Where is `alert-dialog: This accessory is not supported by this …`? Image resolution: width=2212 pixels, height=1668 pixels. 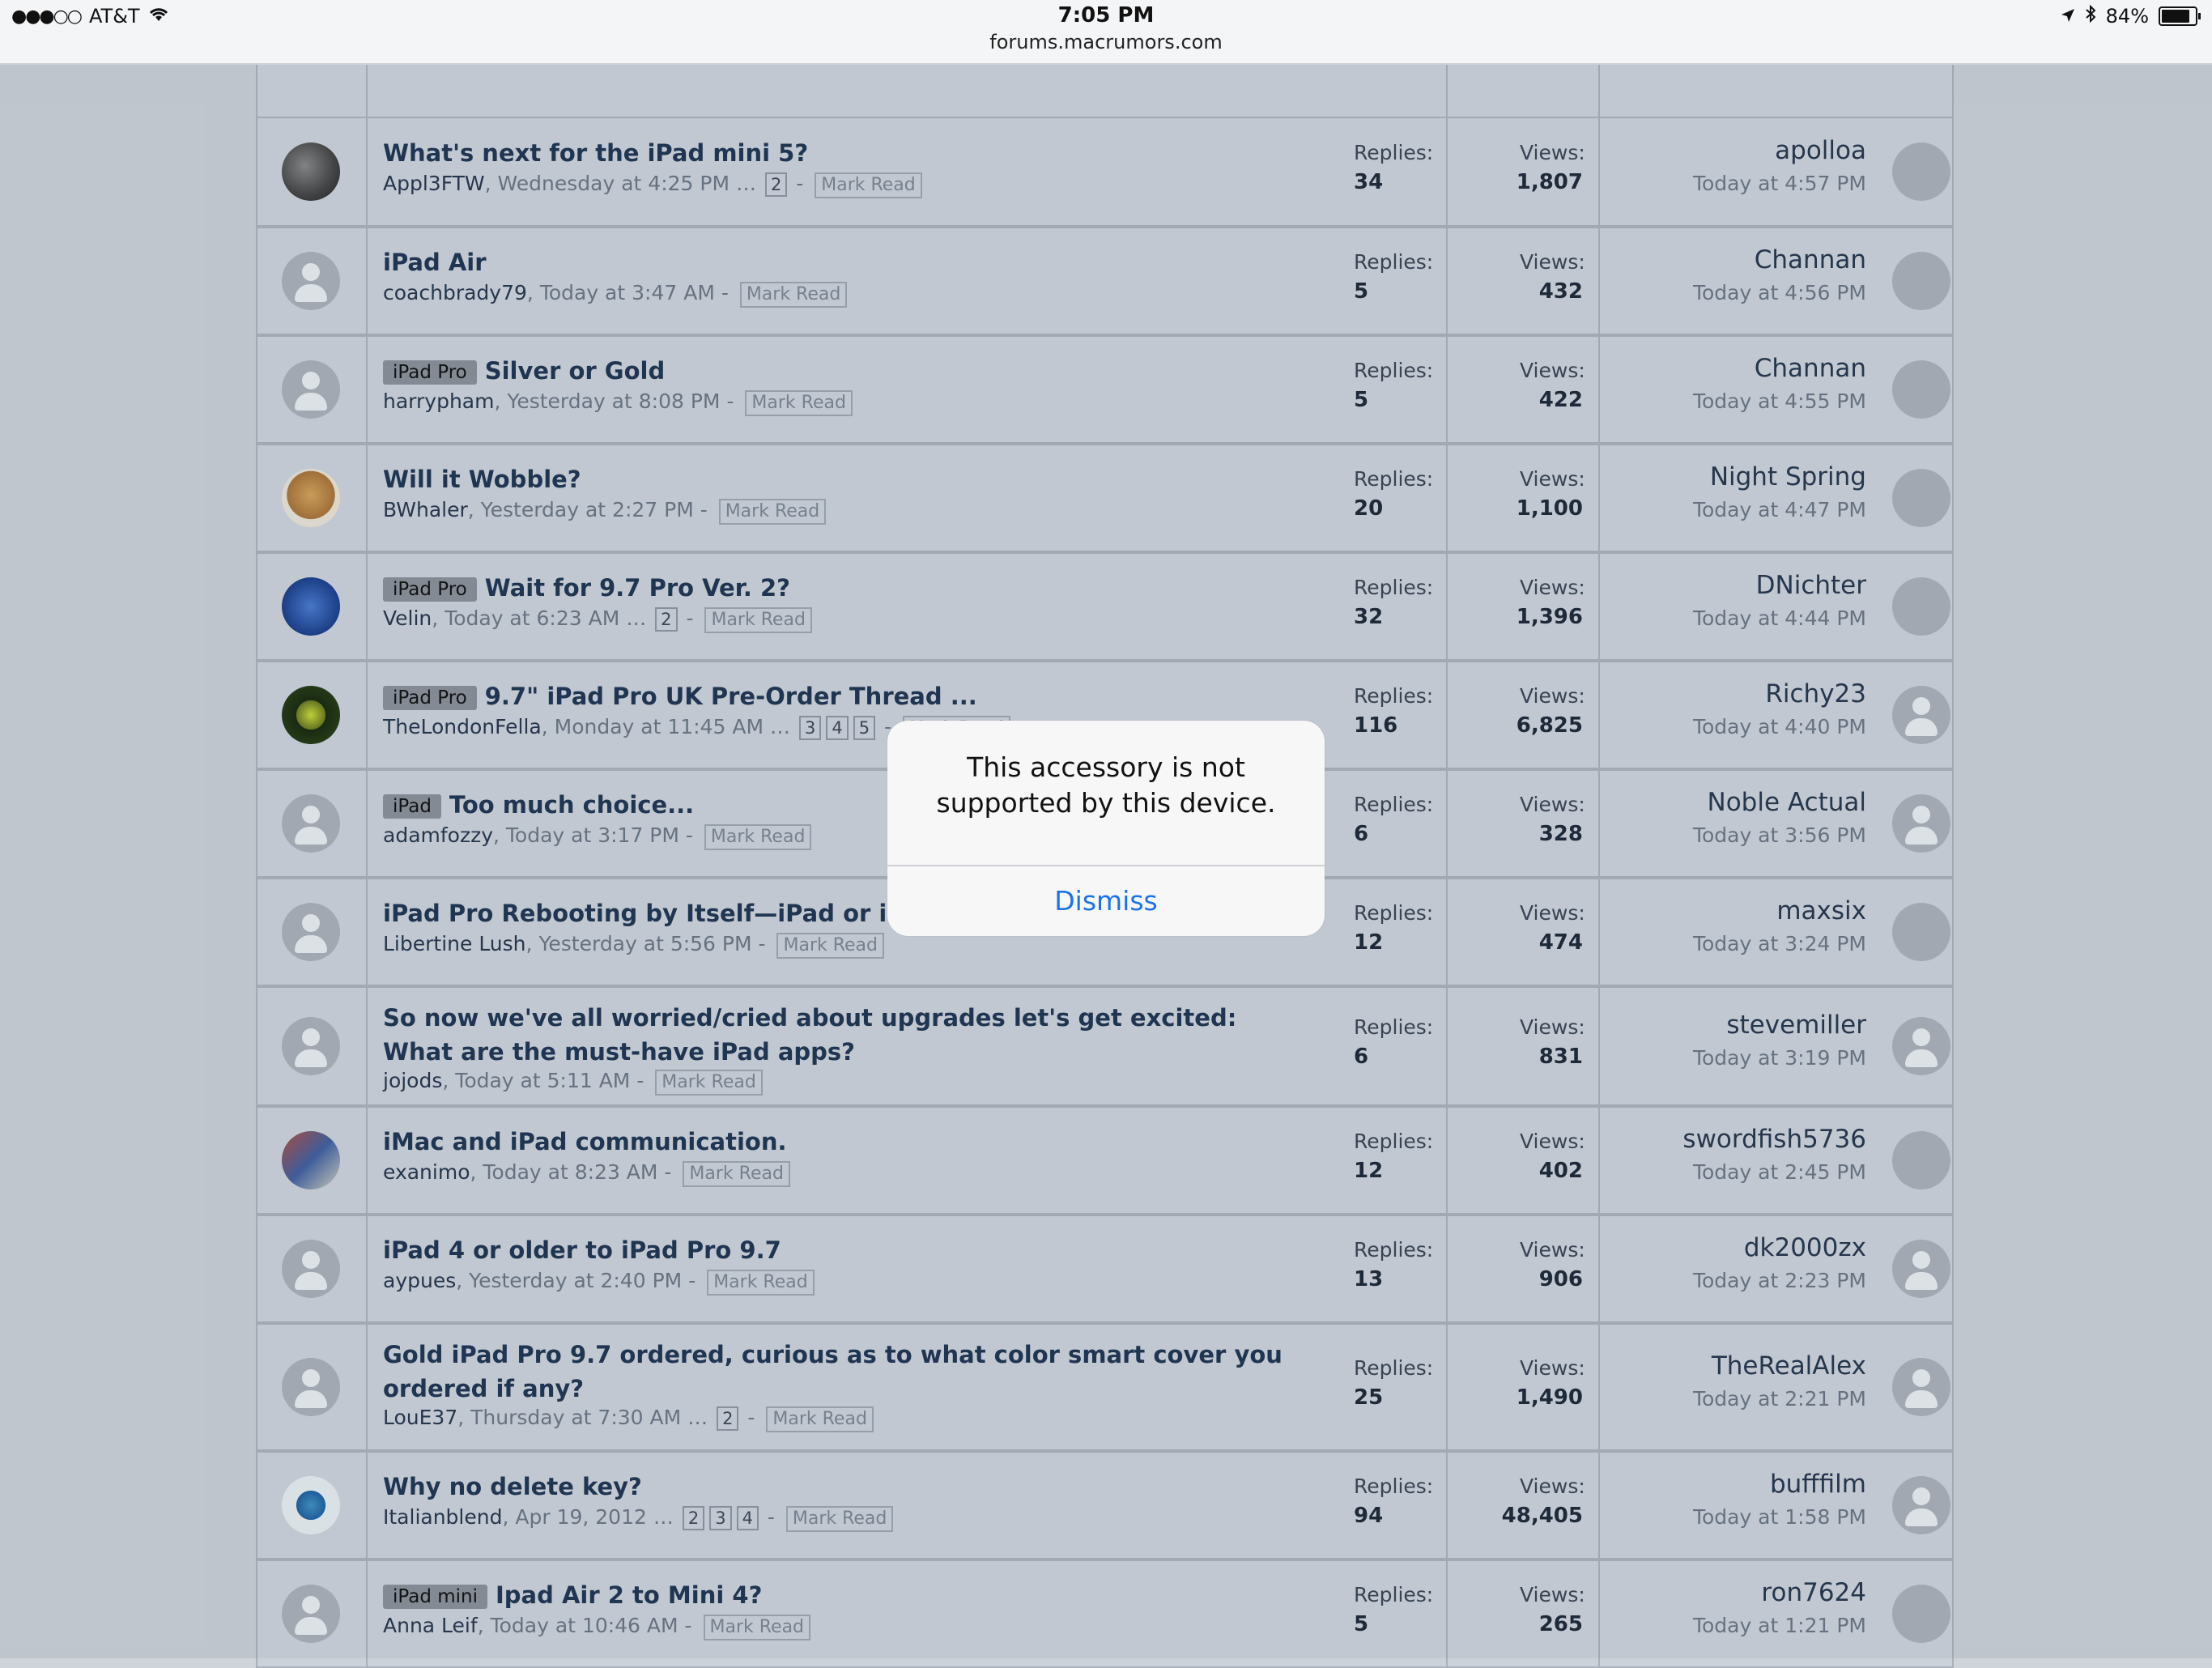 alert-dialog: This accessory is not supported by this … is located at coordinates (1106, 829).